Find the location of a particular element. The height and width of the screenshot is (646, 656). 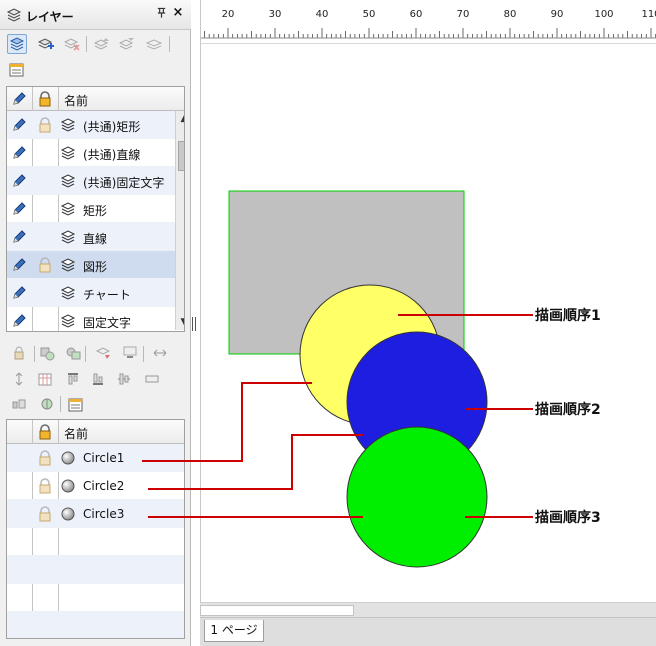

layer-row: チャート is located at coordinates (91, 293).